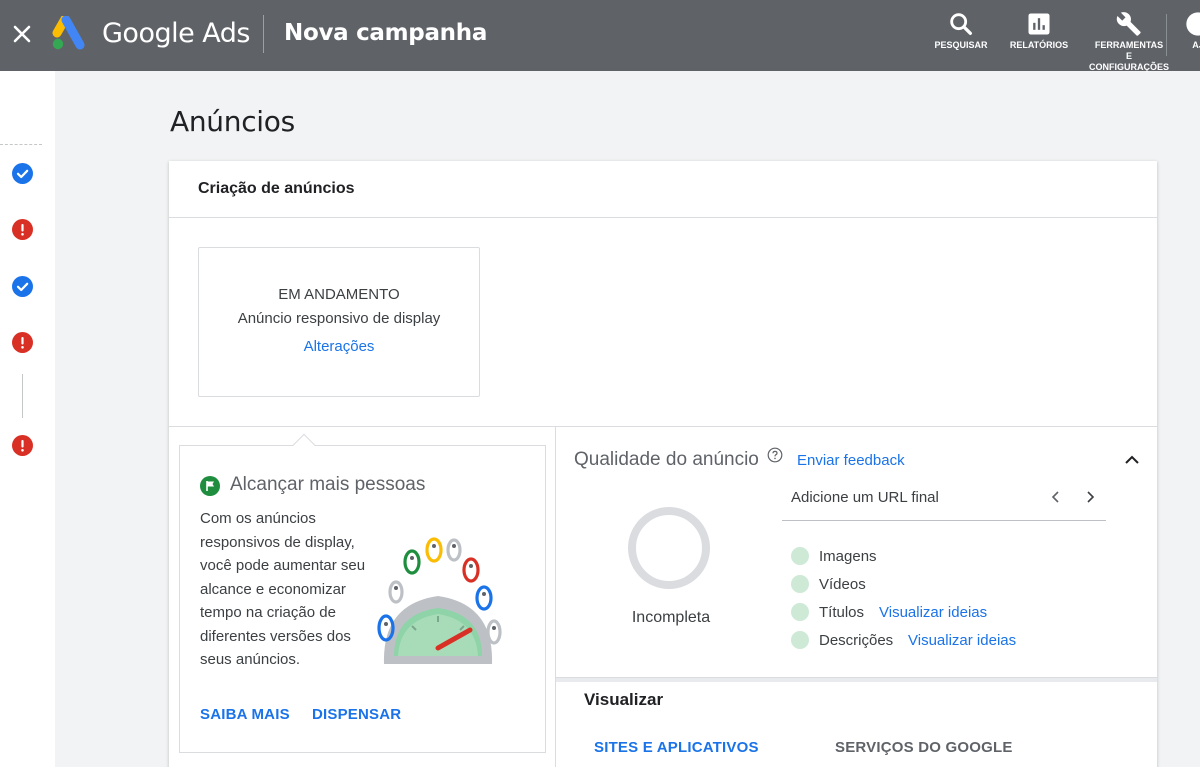 Image resolution: width=1200 pixels, height=767 pixels. I want to click on quality-prompt: Adicione um URL final, so click(865, 497).